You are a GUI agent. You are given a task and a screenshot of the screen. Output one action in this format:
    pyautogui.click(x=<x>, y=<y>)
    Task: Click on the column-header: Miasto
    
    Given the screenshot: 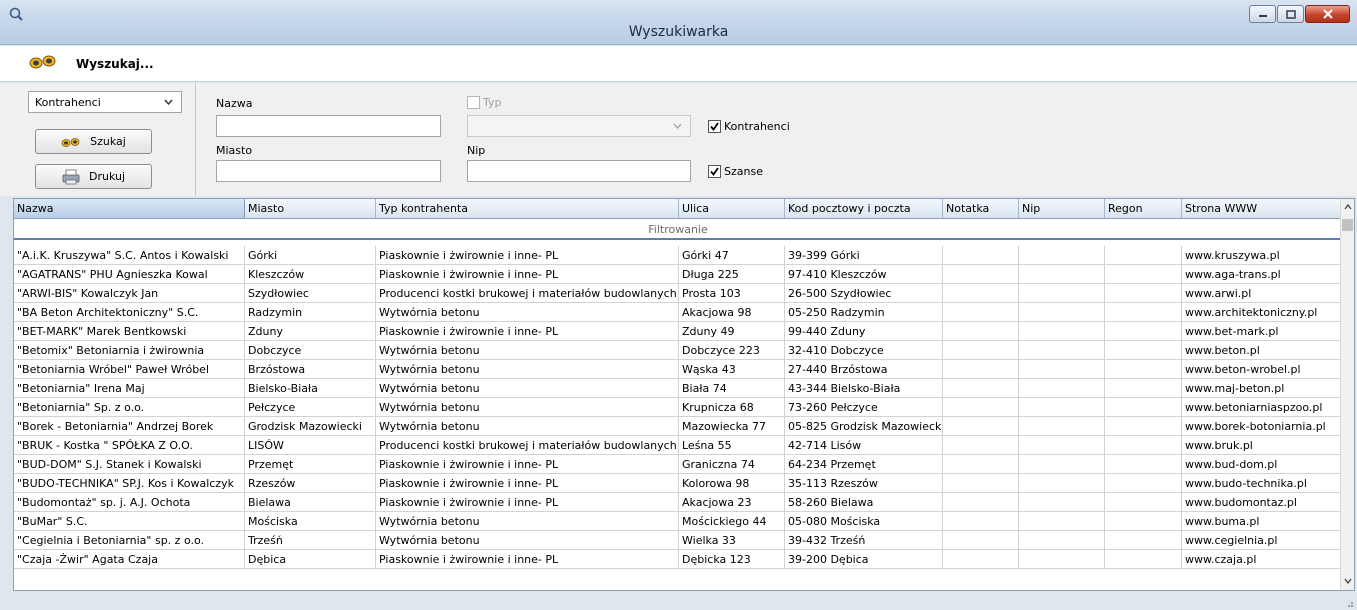 What is the action you would take?
    pyautogui.click(x=310, y=208)
    